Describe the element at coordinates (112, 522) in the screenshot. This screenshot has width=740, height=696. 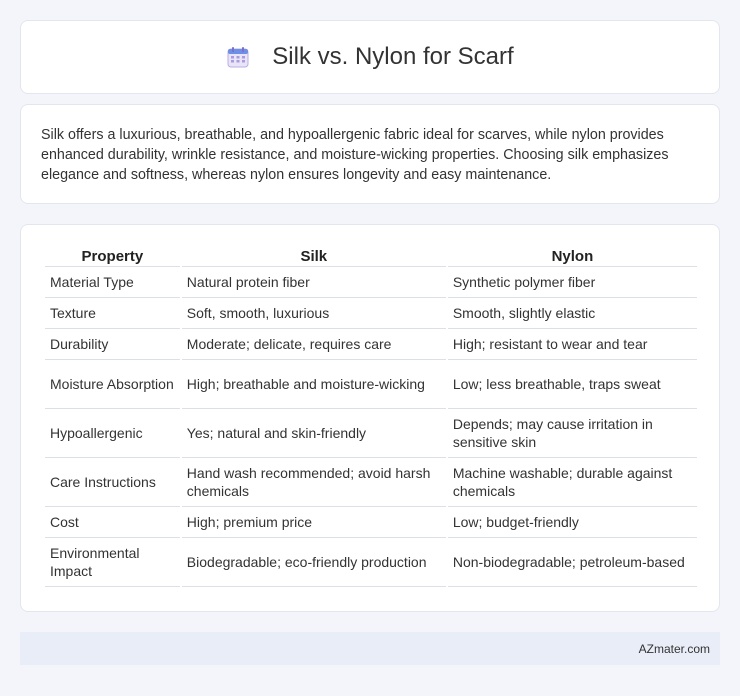
I see `property-cell: Cost` at that location.